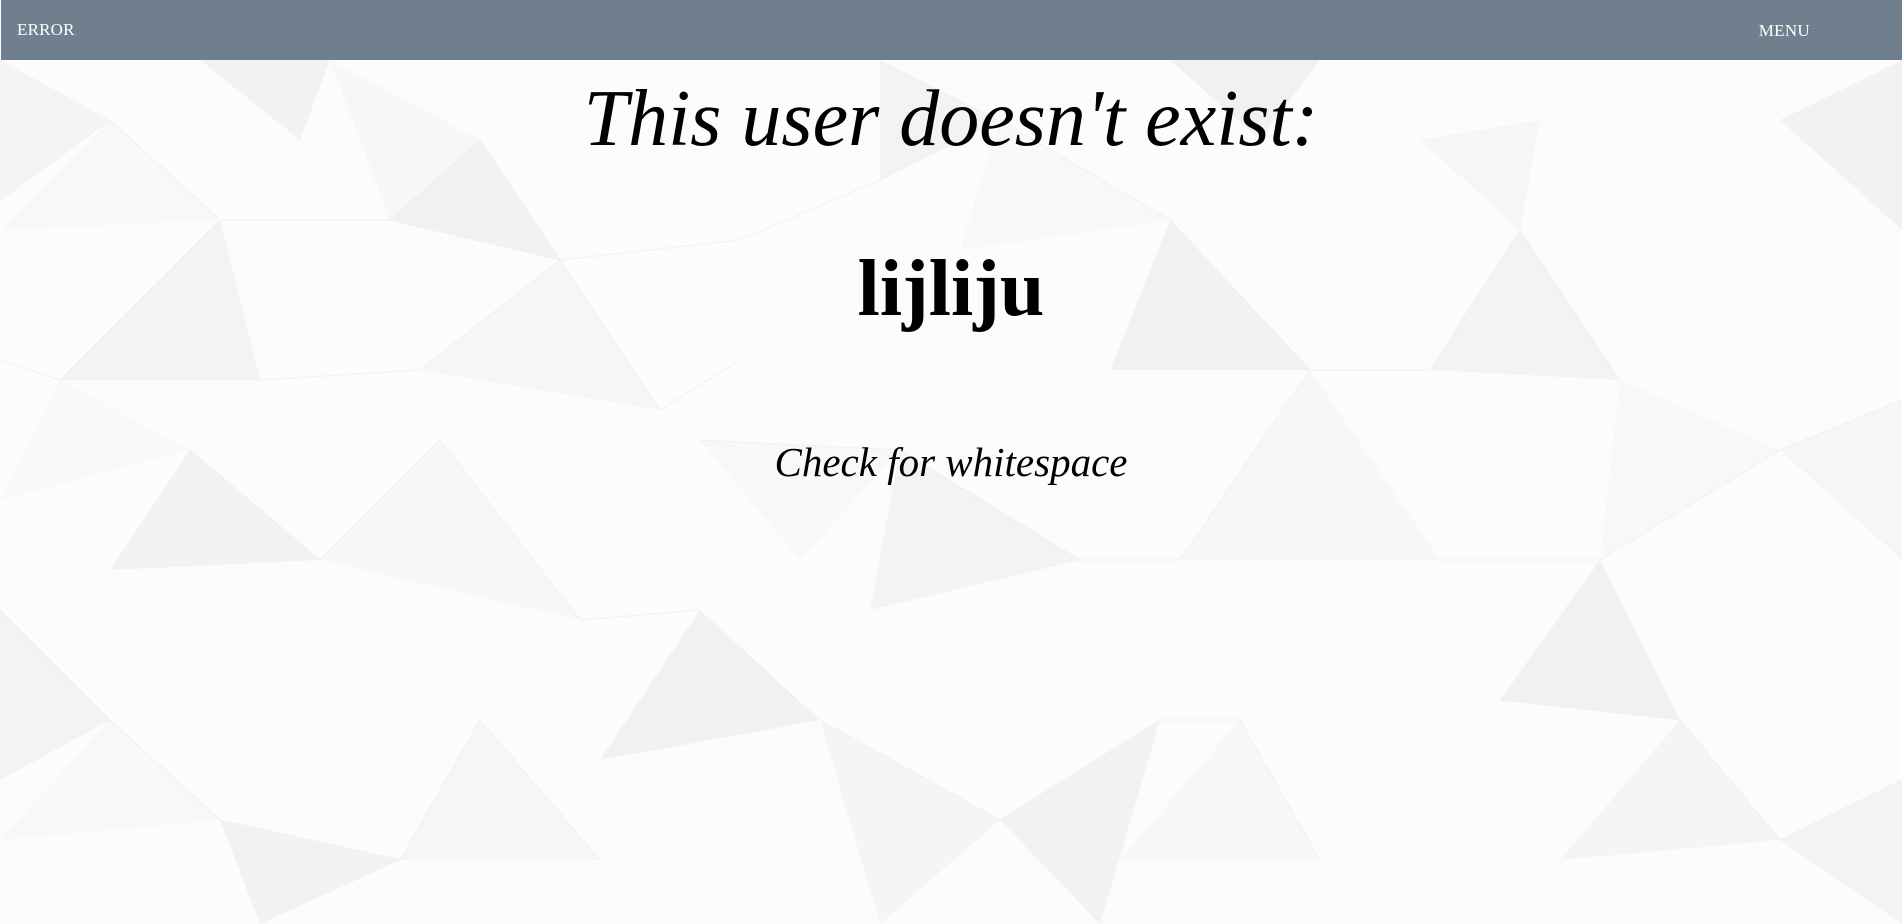 The height and width of the screenshot is (924, 1902). What do you see at coordinates (951, 119) in the screenshot?
I see `error-headline: This user doesn't exist:` at bounding box center [951, 119].